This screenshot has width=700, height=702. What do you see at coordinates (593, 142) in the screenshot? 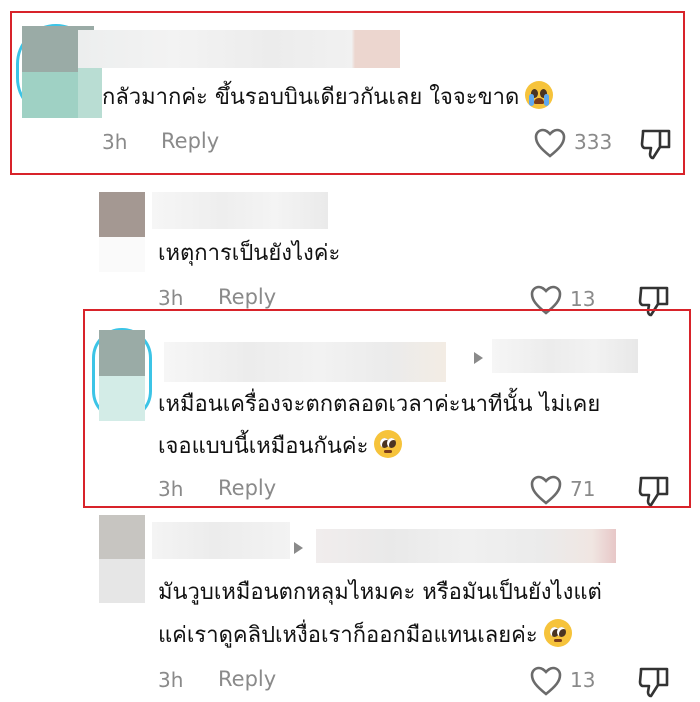
I see `like-count: 333` at bounding box center [593, 142].